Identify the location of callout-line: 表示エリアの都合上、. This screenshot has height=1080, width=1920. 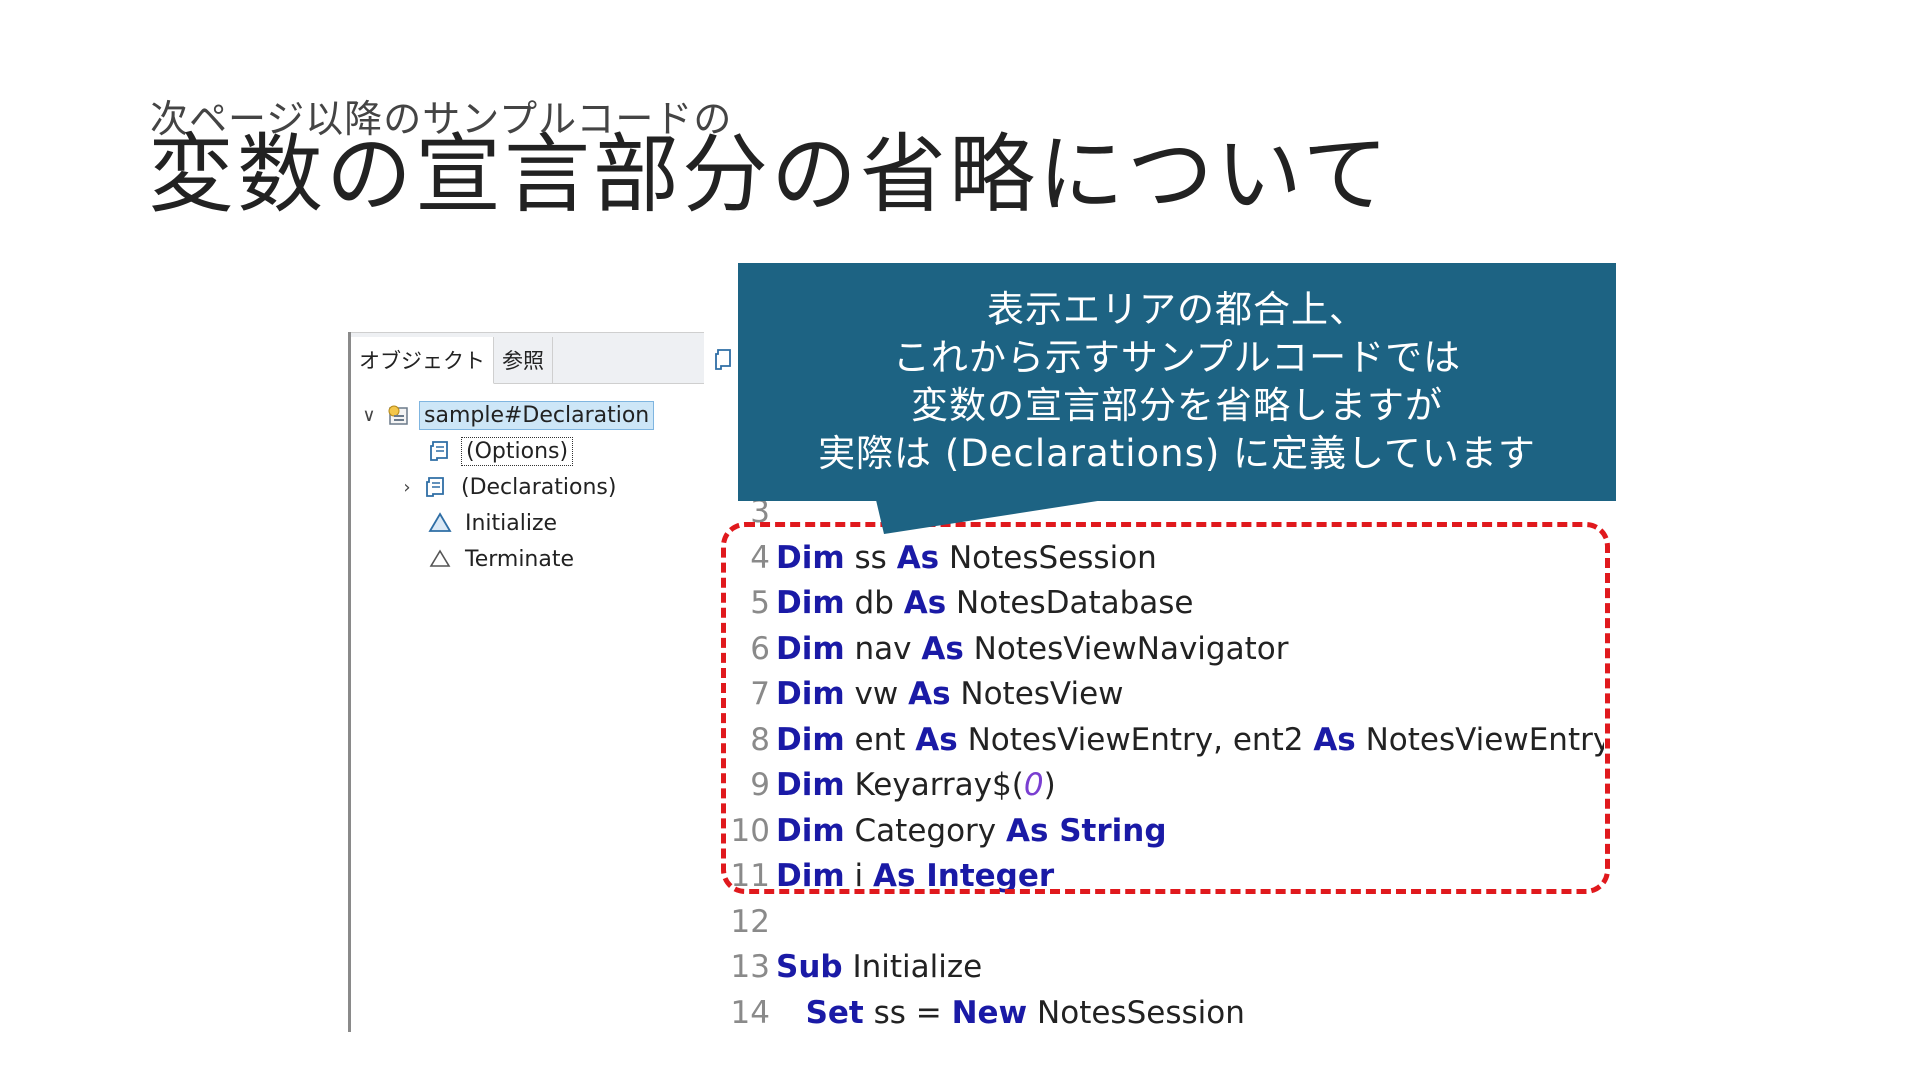
(1177, 309).